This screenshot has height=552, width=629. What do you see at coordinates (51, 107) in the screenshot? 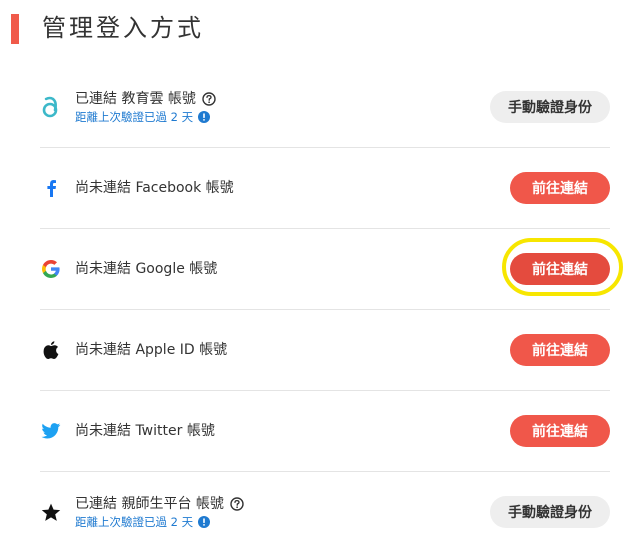
I see `cooc-cloud-logo-icon` at bounding box center [51, 107].